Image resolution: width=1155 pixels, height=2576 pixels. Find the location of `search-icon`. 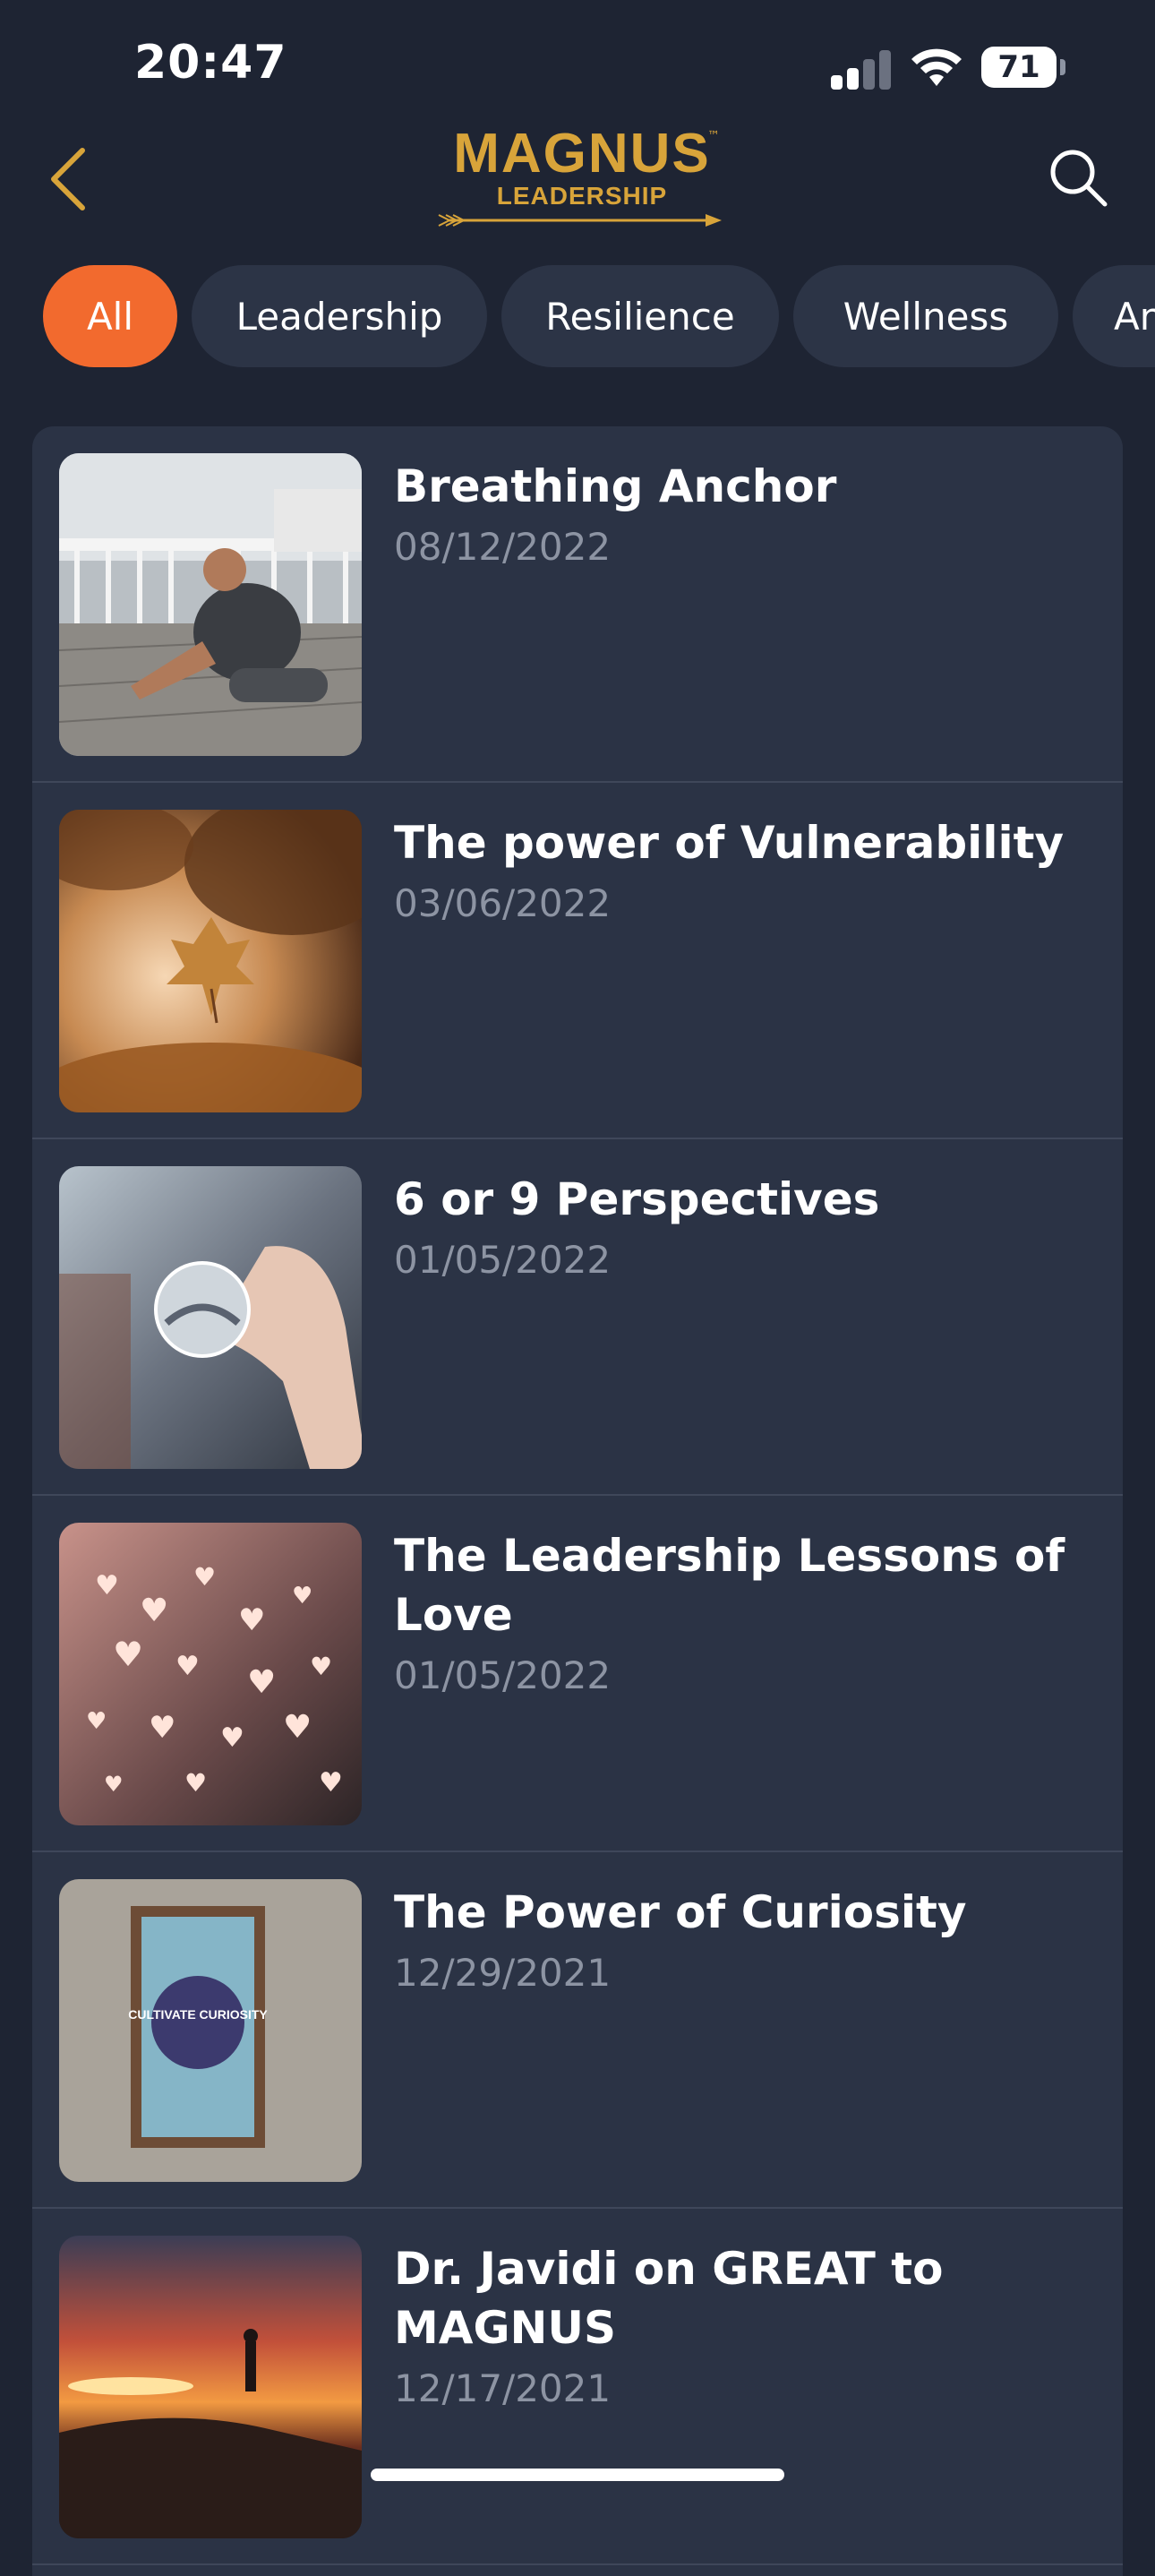

search-icon is located at coordinates (1078, 177).